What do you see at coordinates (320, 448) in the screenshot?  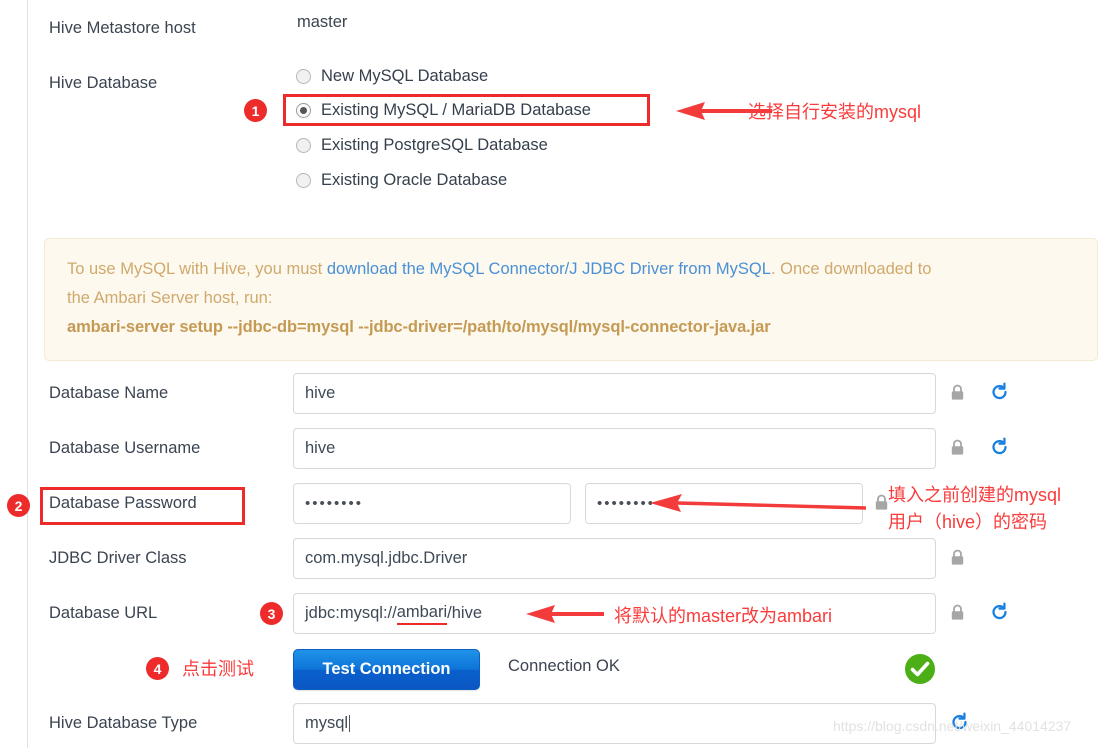 I see `database-username-value: hive` at bounding box center [320, 448].